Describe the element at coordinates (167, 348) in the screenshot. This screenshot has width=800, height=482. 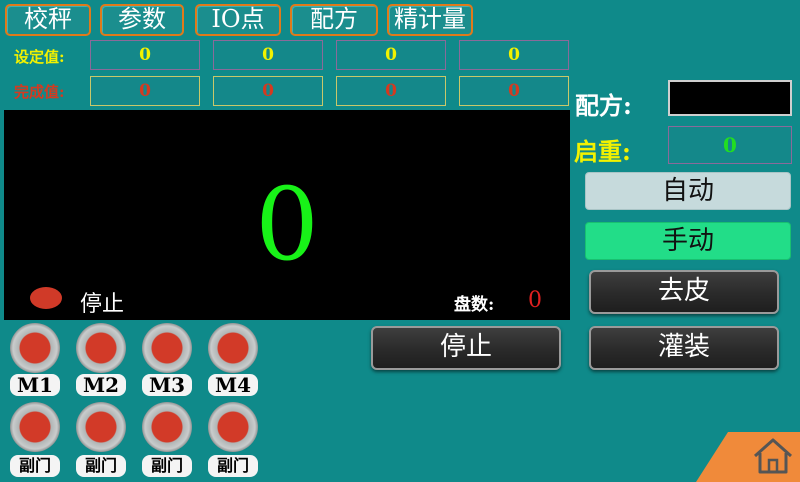
I see `motor-3-lamp` at that location.